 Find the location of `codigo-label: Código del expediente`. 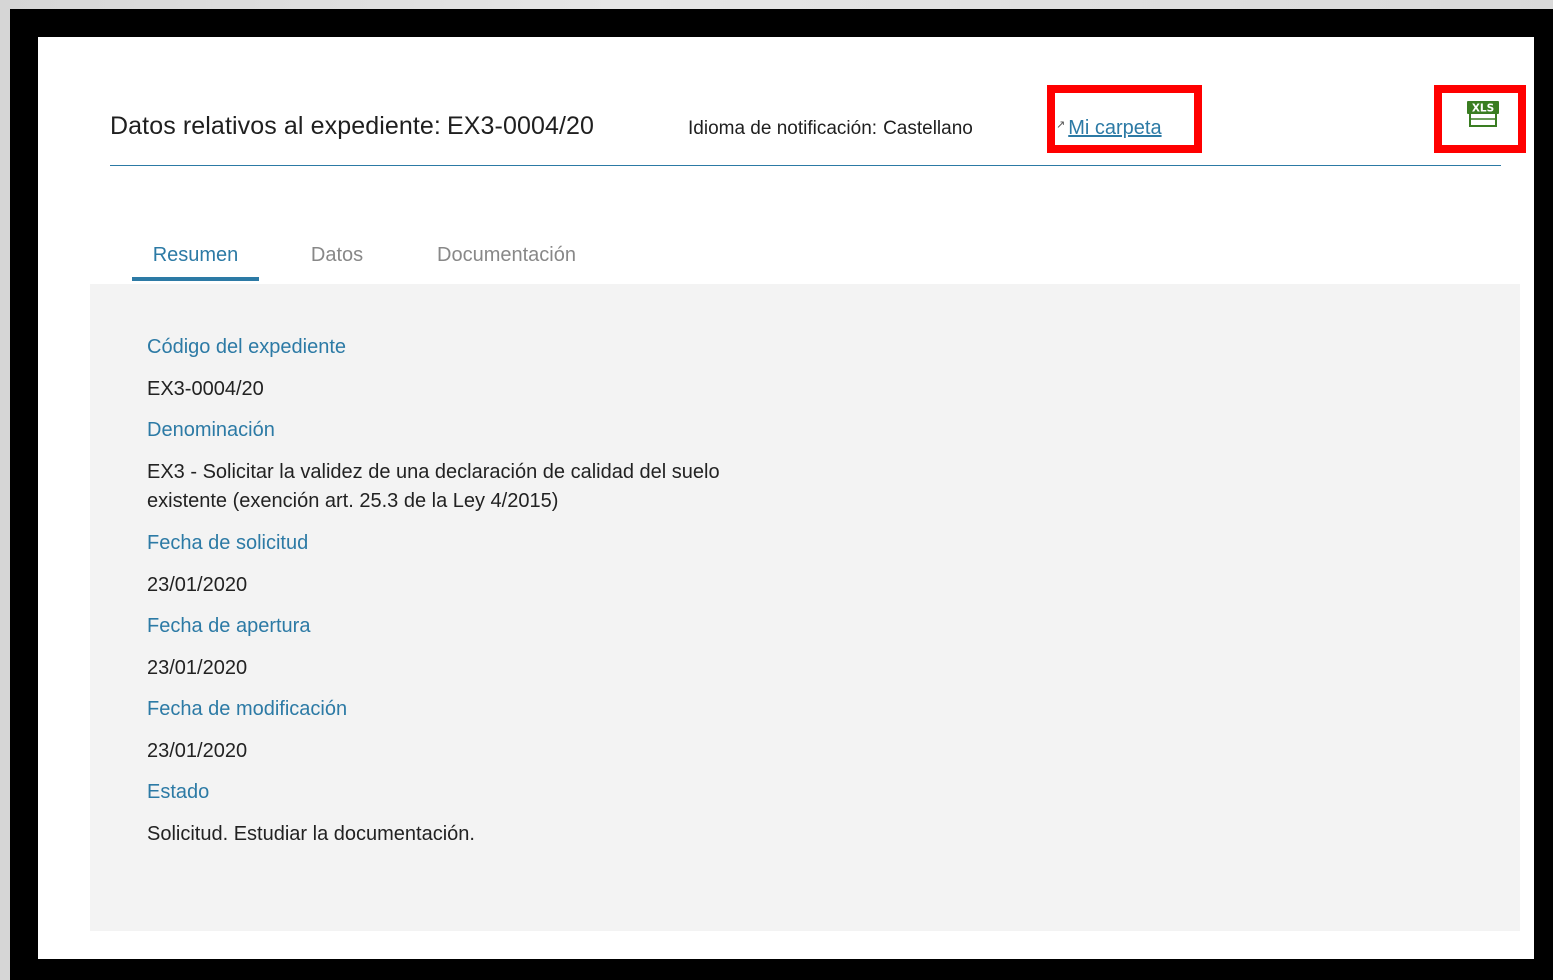

codigo-label: Código del expediente is located at coordinates (247, 347).